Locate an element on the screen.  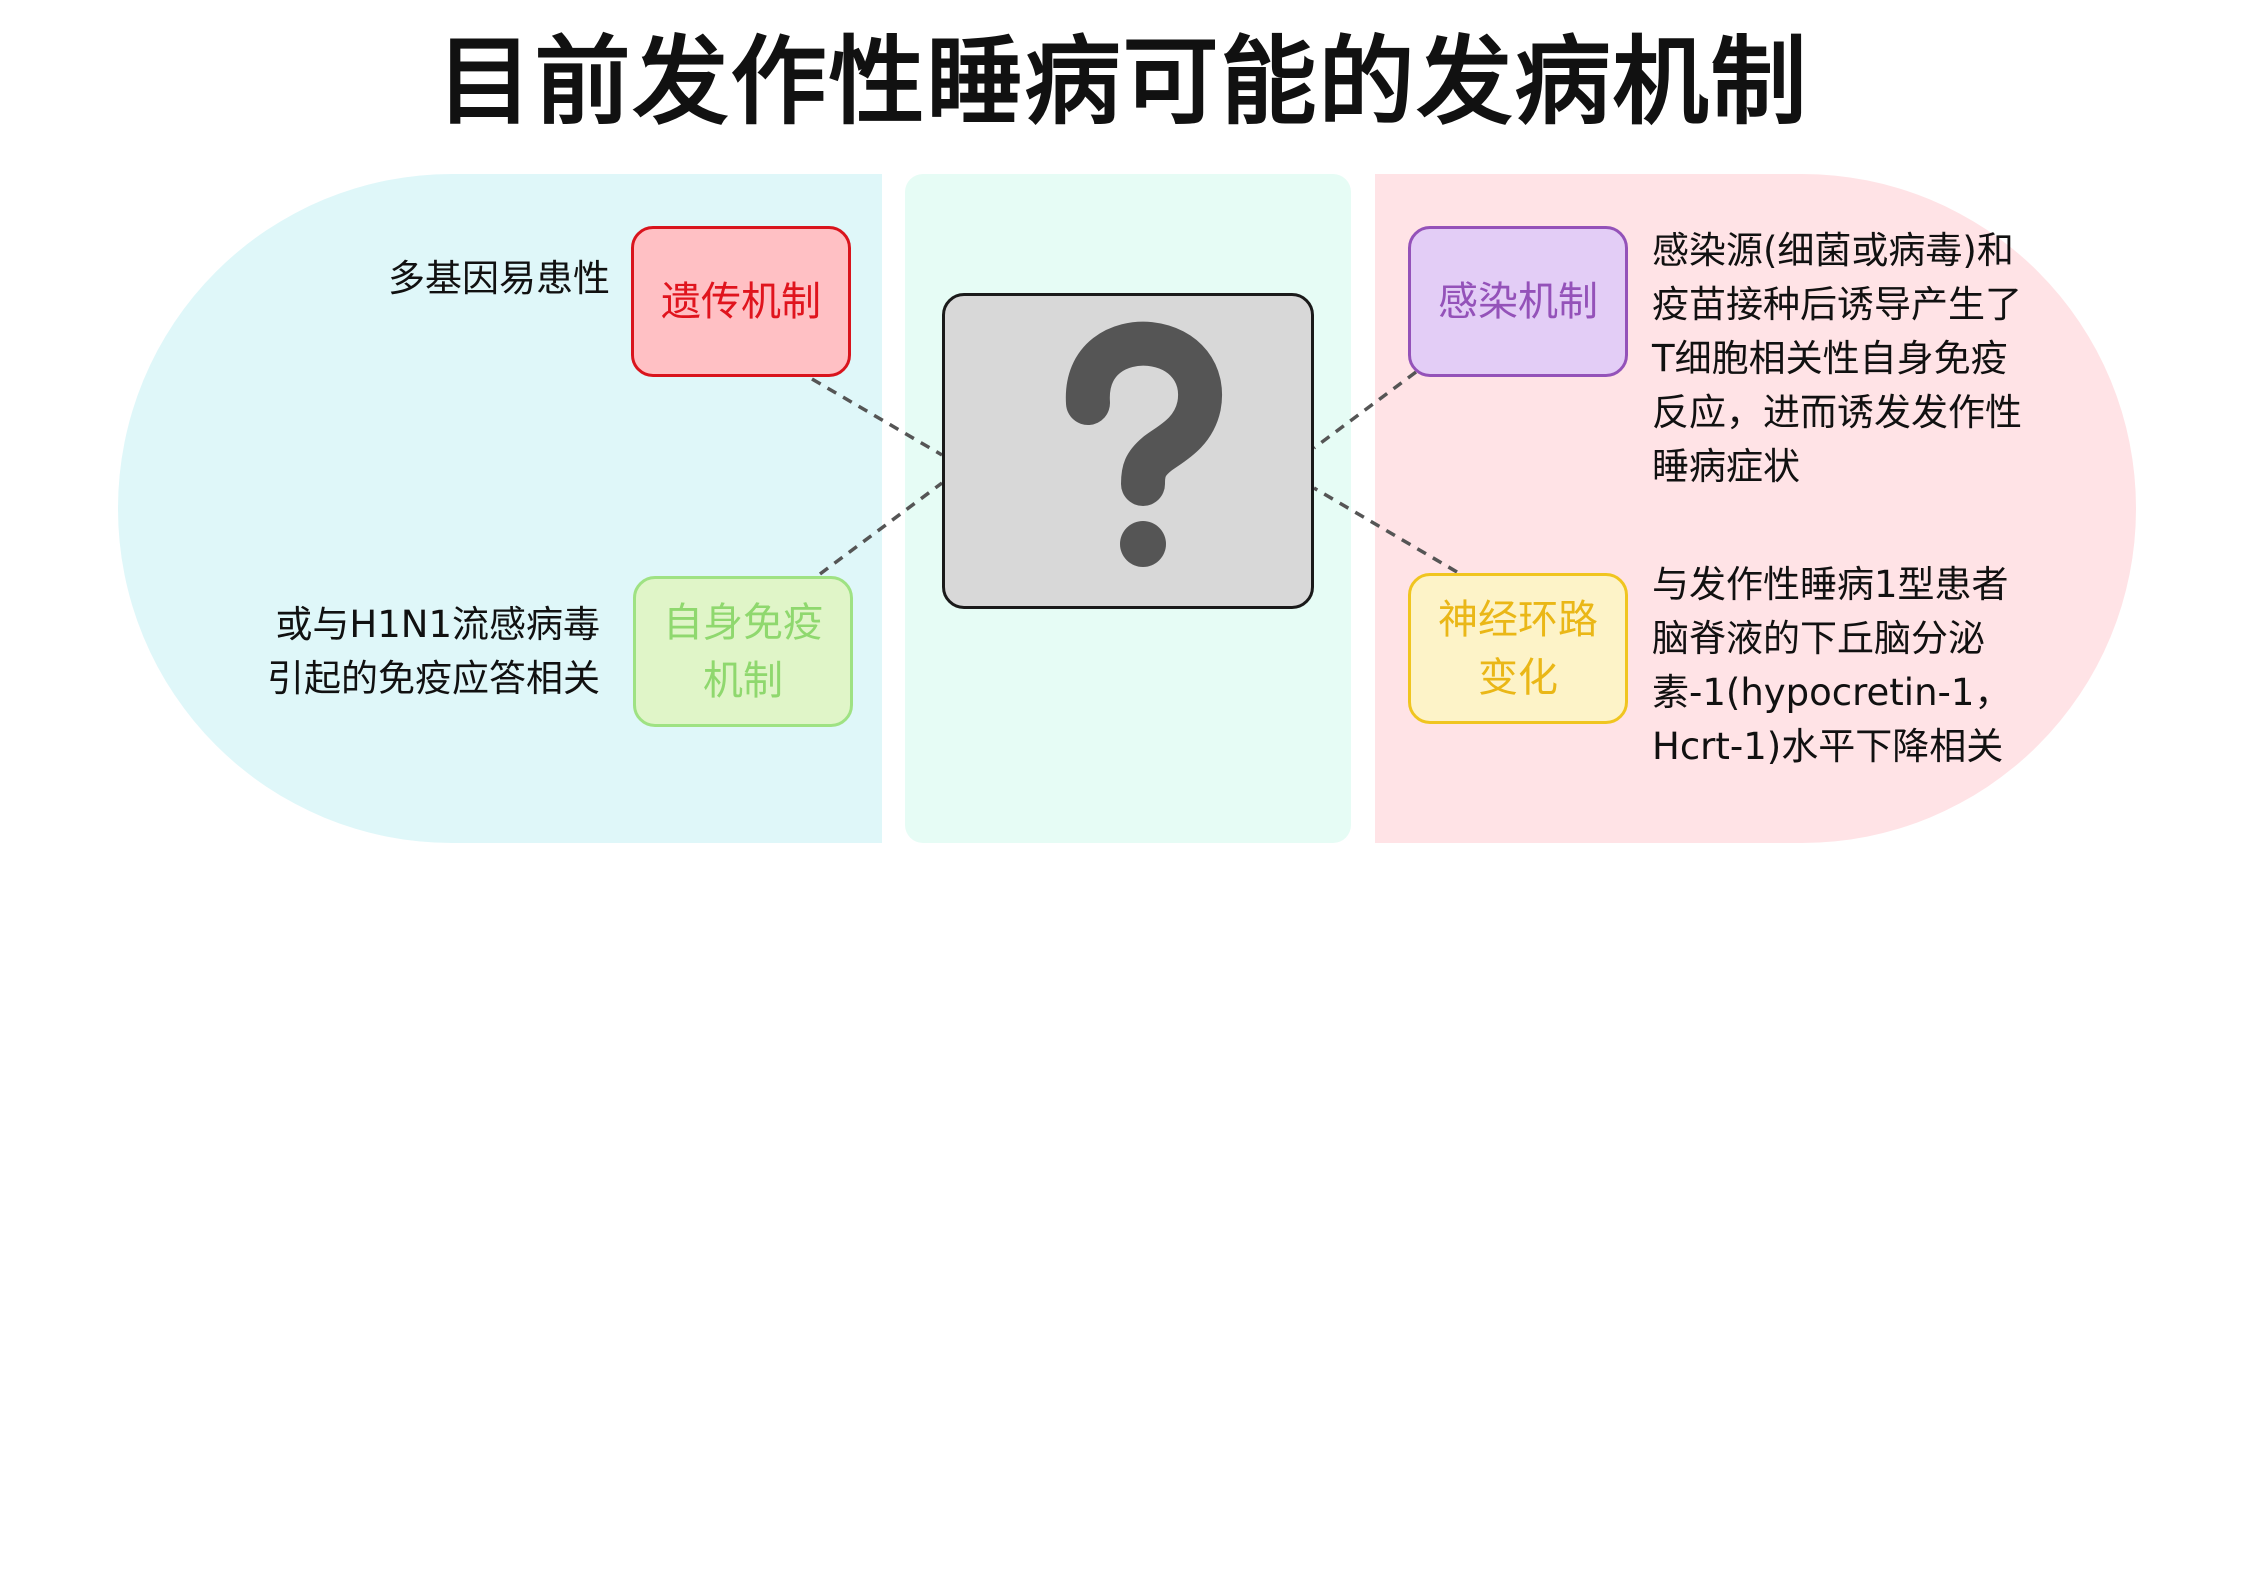
connector-genetic is located at coordinates (877, 417).